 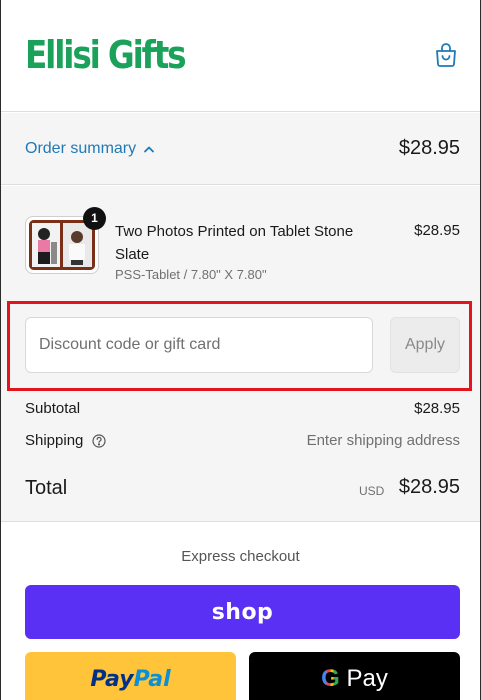 I want to click on help-circle-icon, so click(x=99, y=441).